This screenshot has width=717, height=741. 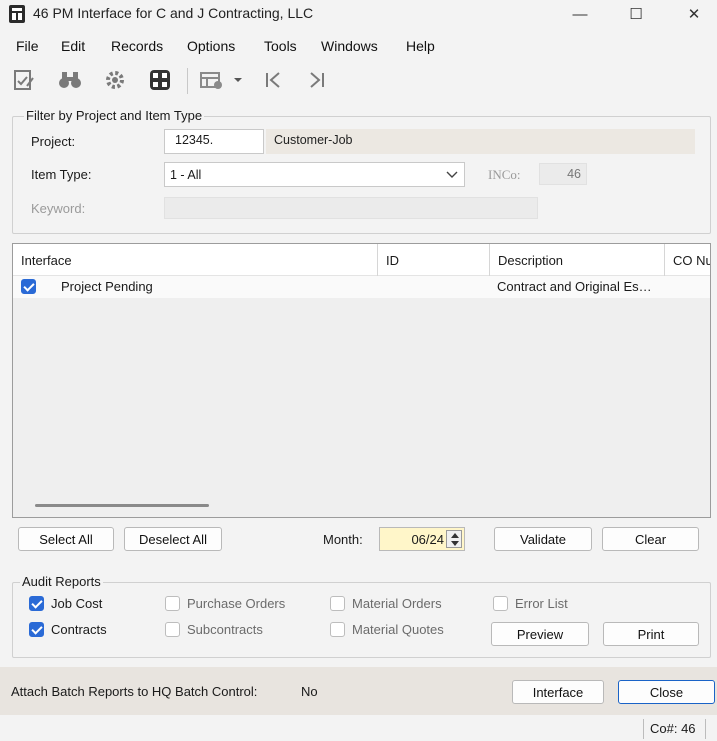 I want to click on form-settings-icon, so click(x=212, y=80).